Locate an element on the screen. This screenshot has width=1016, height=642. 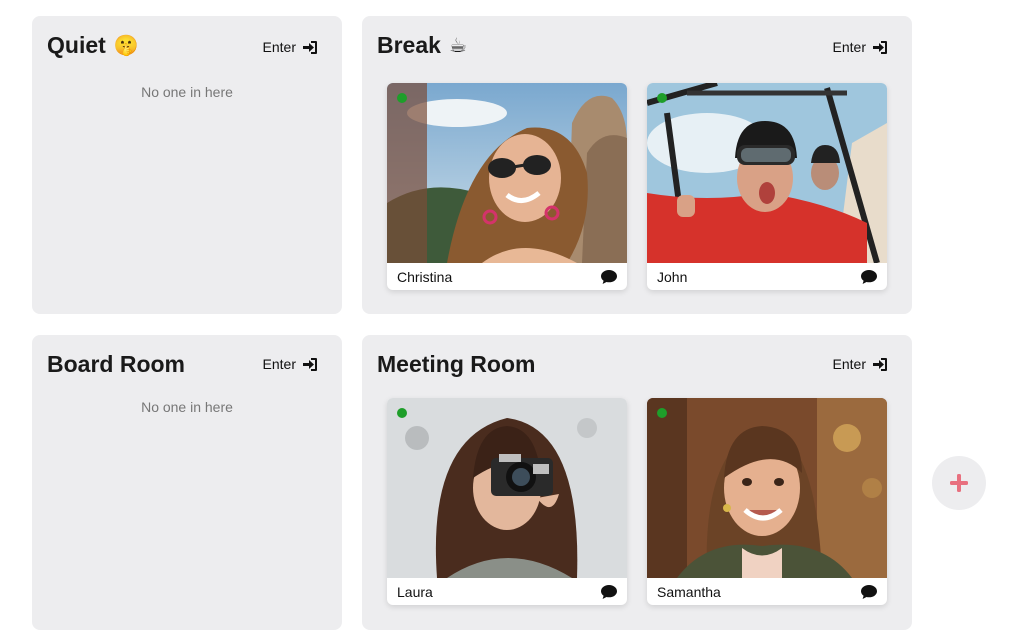
participant-card: Samantha is located at coordinates (767, 501).